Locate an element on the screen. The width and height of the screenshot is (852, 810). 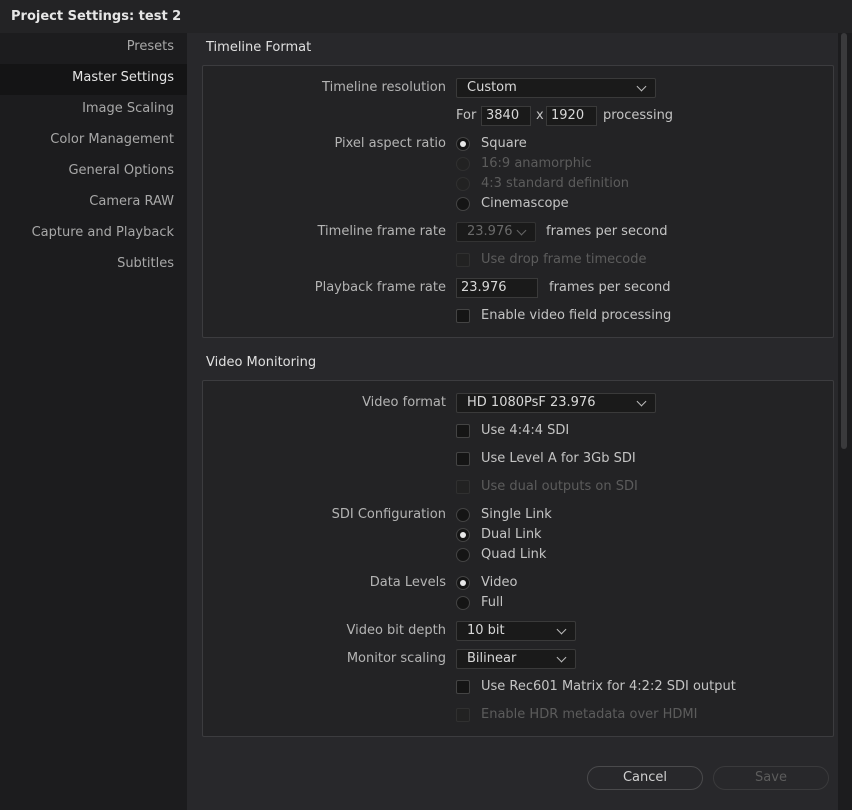
sdi-quad-link-radio is located at coordinates (463, 555).